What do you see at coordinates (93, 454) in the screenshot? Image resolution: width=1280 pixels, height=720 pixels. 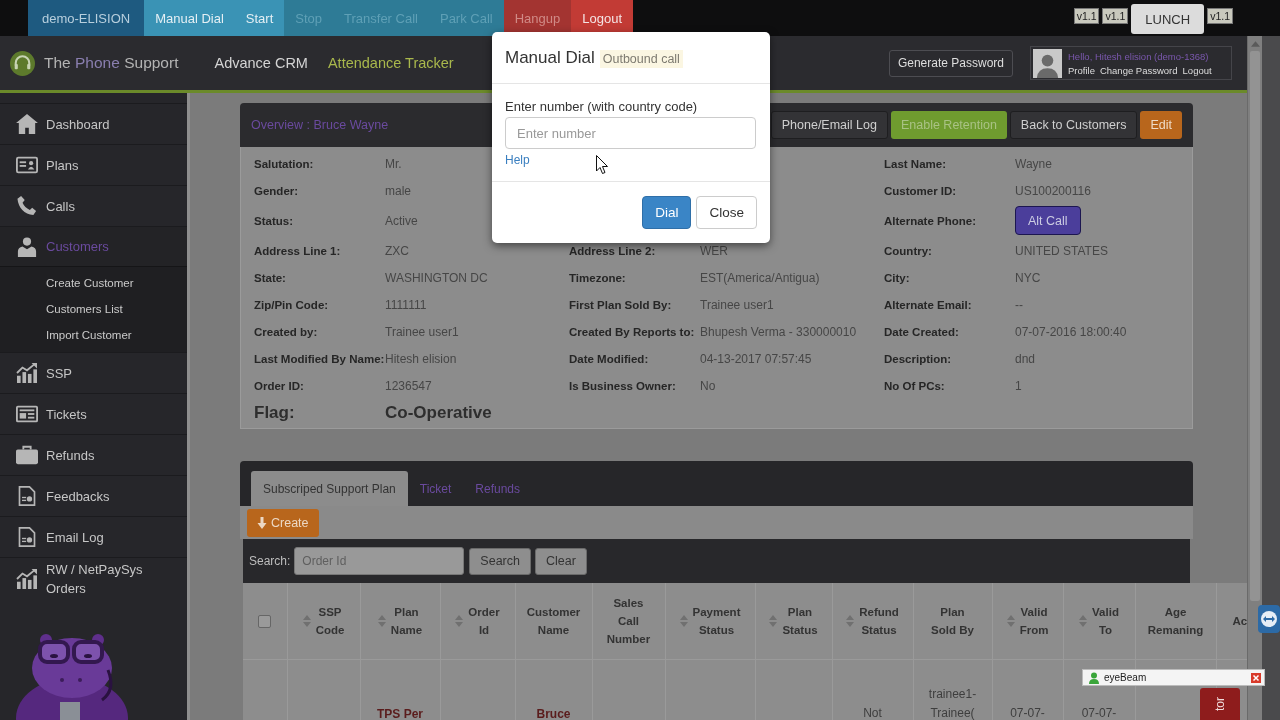 I see `sidebar-item: Refunds` at bounding box center [93, 454].